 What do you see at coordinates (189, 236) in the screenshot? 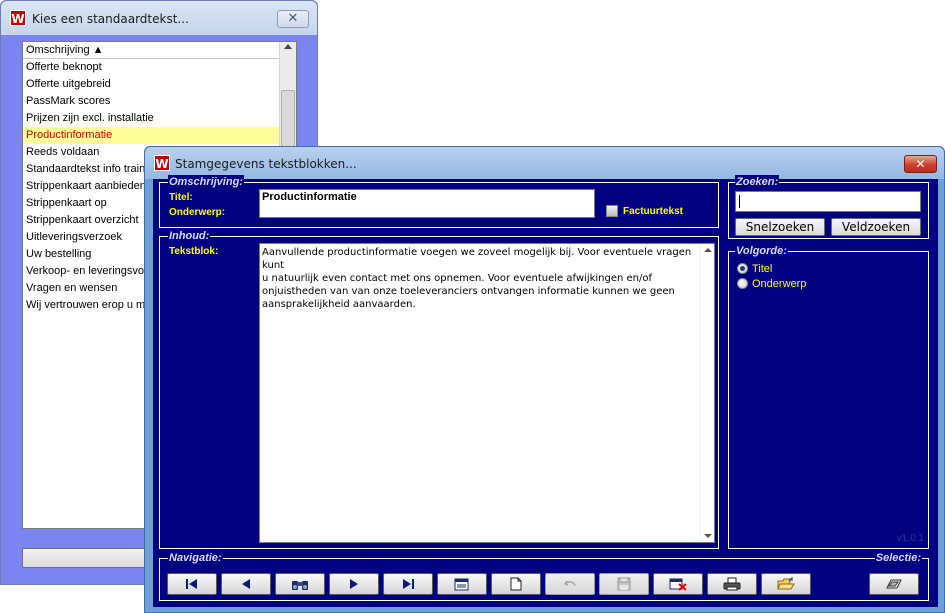
I see `group-label: Inhoud:` at bounding box center [189, 236].